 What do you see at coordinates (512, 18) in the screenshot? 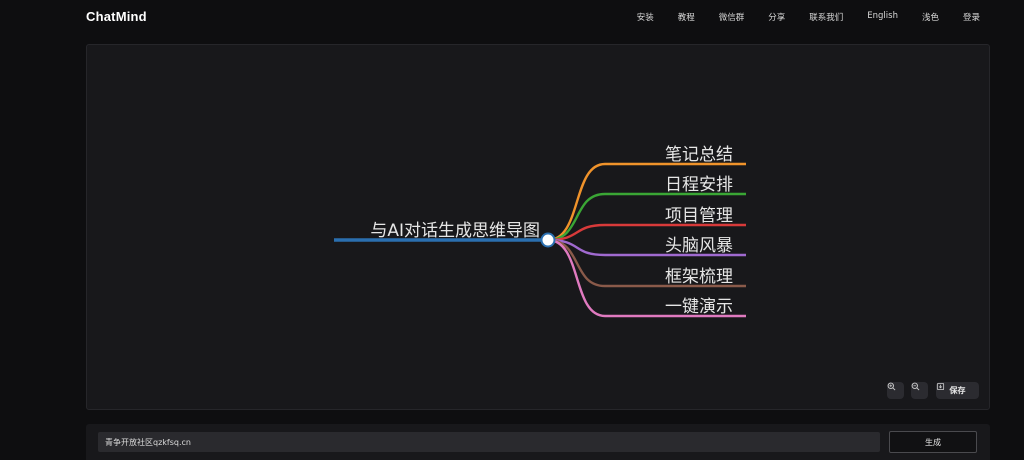
I see `top-header: ChatMind 安装 教程 微信群 分享 联系我们 English 浅色 登录` at bounding box center [512, 18].